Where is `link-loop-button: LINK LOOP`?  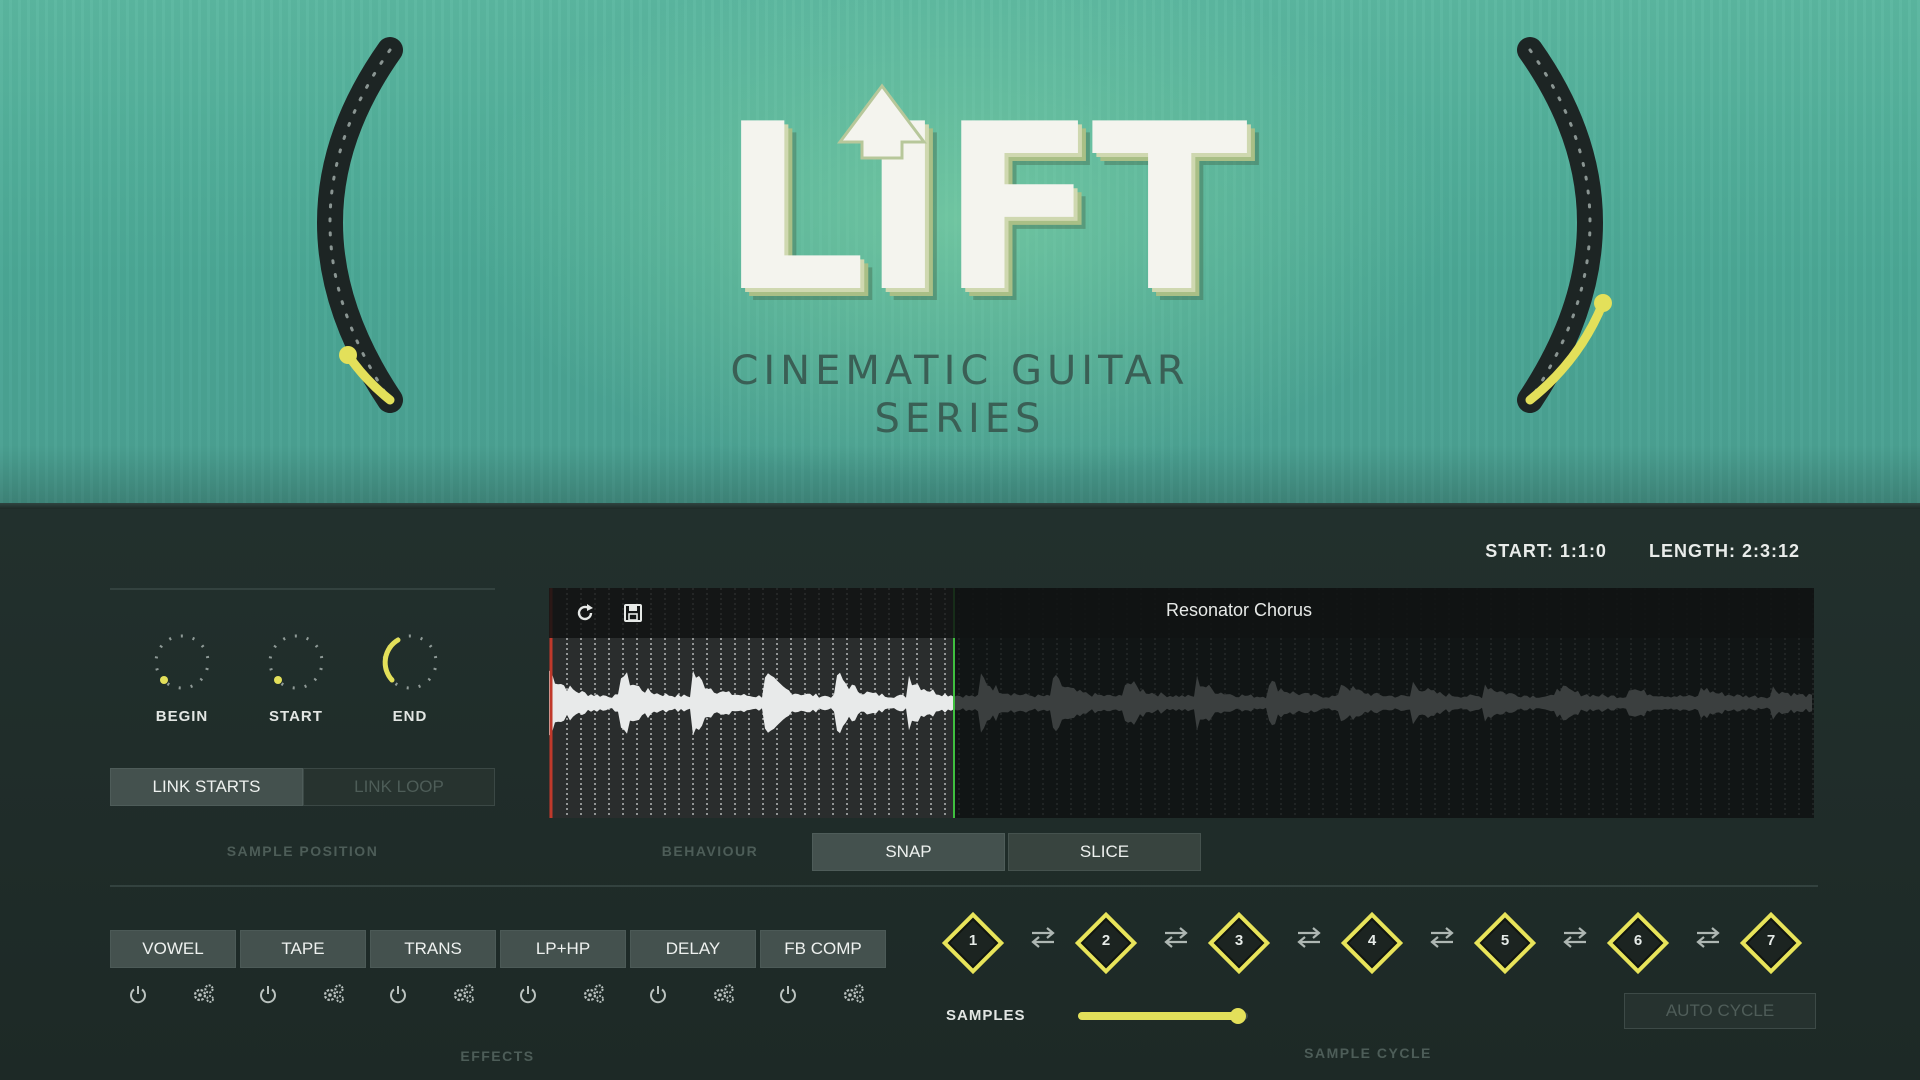 link-loop-button: LINK LOOP is located at coordinates (399, 787).